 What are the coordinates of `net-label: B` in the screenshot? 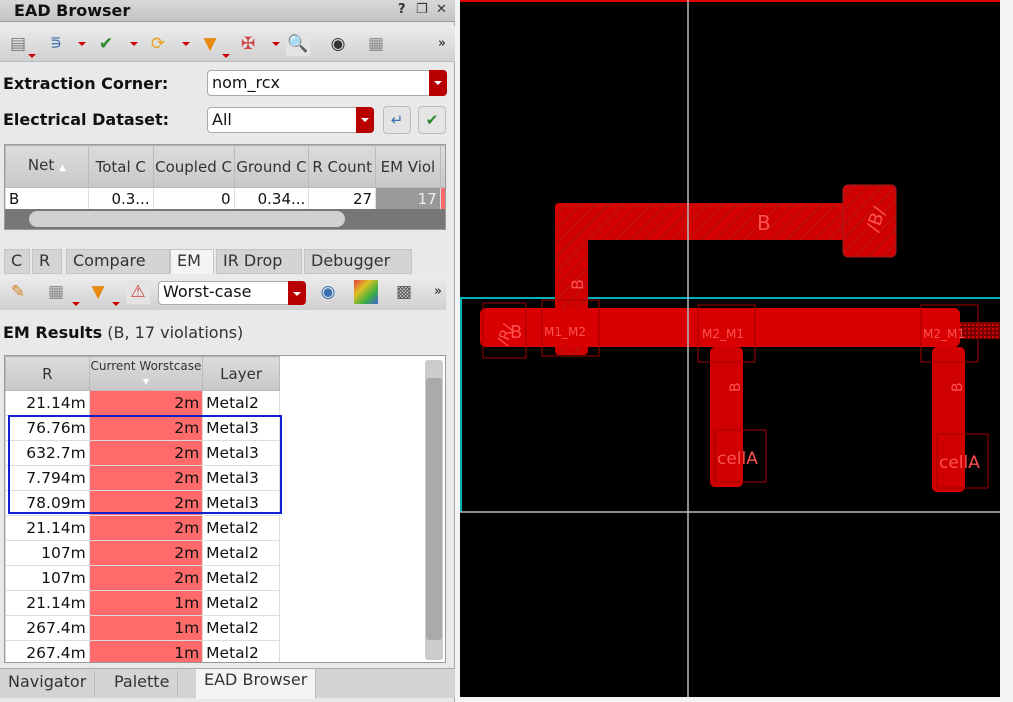 It's located at (764, 223).